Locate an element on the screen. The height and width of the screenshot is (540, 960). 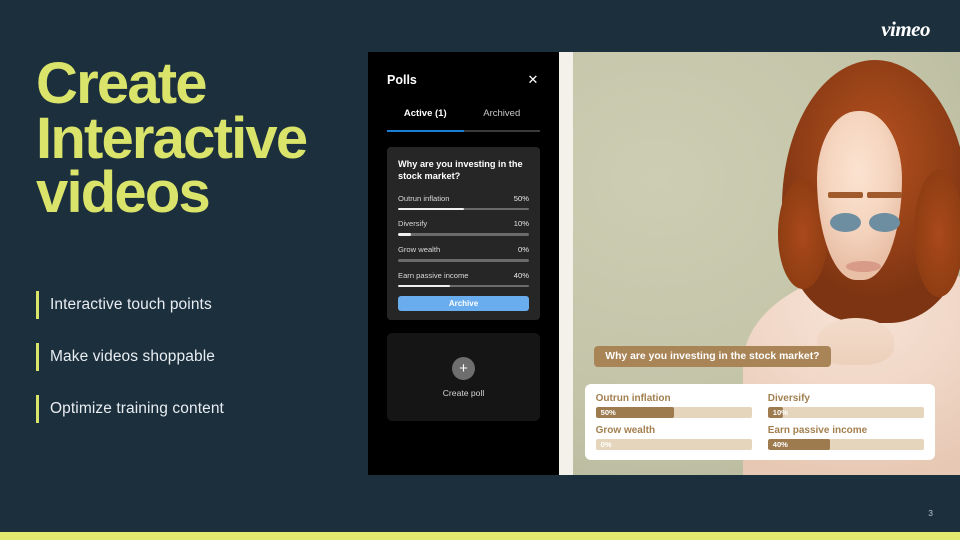
list-item: Optimize training content is located at coordinates (186, 409).